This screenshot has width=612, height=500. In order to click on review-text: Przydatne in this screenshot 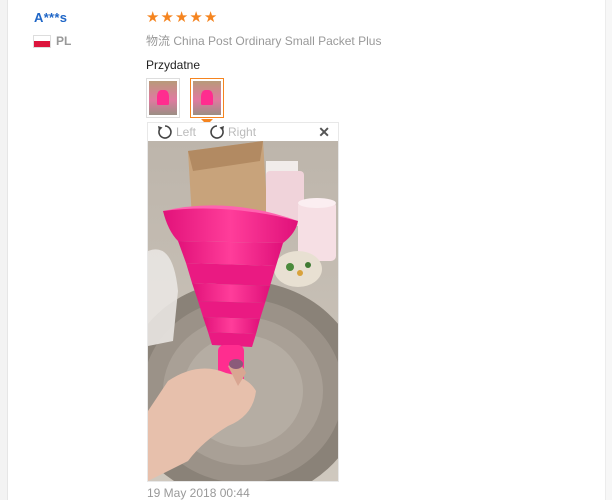, I will do `click(173, 65)`.